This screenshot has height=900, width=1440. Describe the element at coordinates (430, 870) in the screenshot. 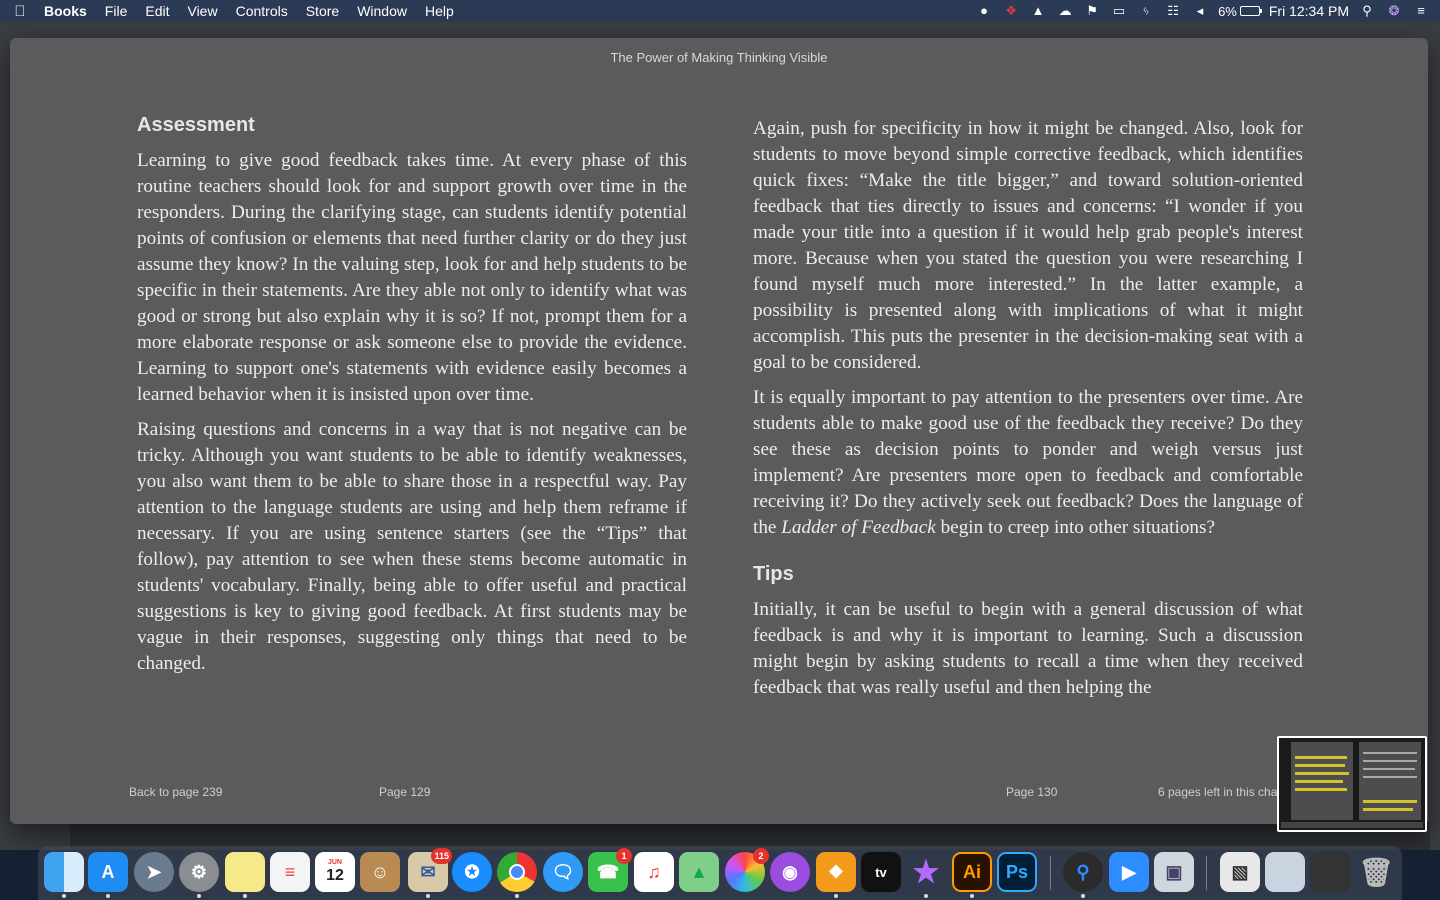

I see `mail-icon: ✉ 115` at that location.